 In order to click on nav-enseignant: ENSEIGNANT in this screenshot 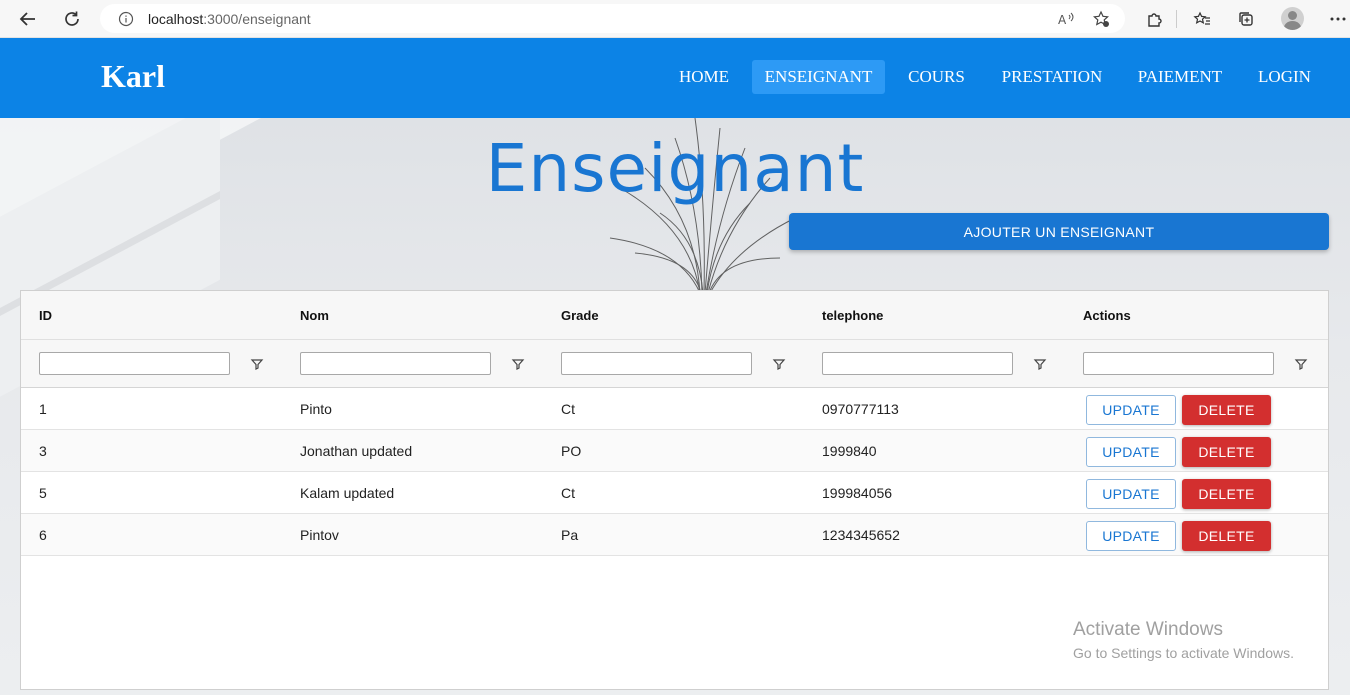, I will do `click(818, 77)`.